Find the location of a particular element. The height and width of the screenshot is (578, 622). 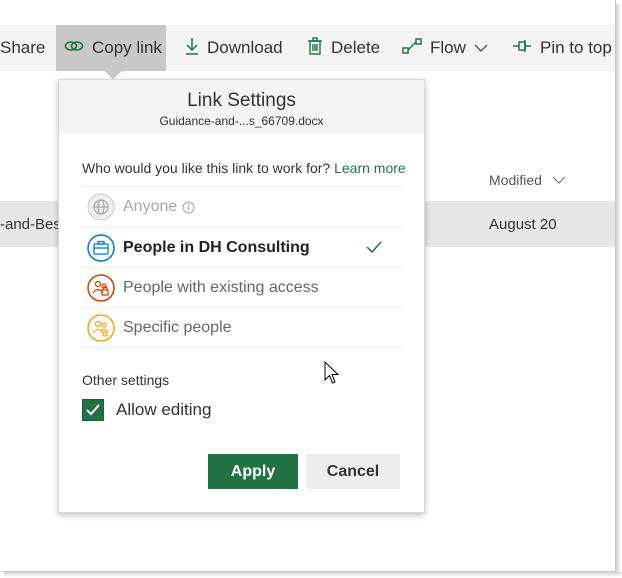

modified-header-label: Modified is located at coordinates (515, 180).